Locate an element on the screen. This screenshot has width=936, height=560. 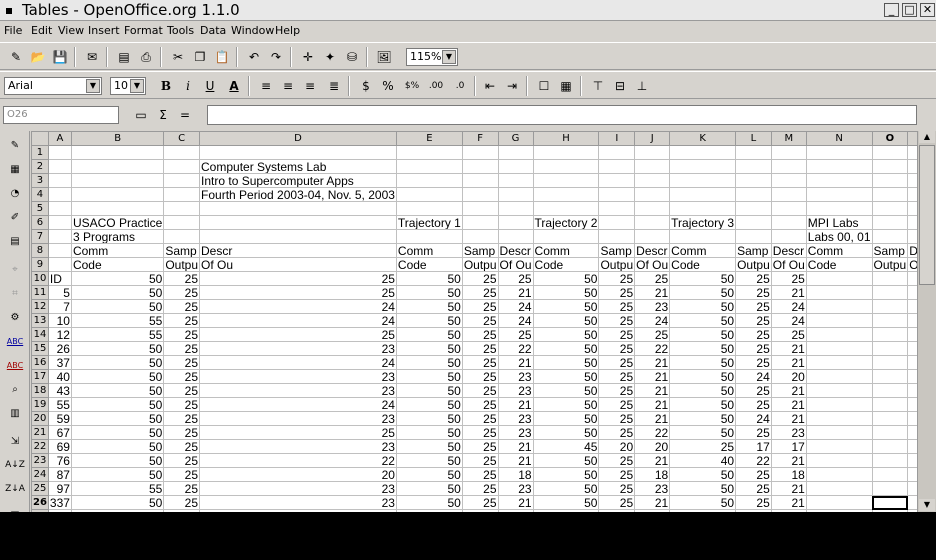
cell-E25: 50 is located at coordinates (429, 488).